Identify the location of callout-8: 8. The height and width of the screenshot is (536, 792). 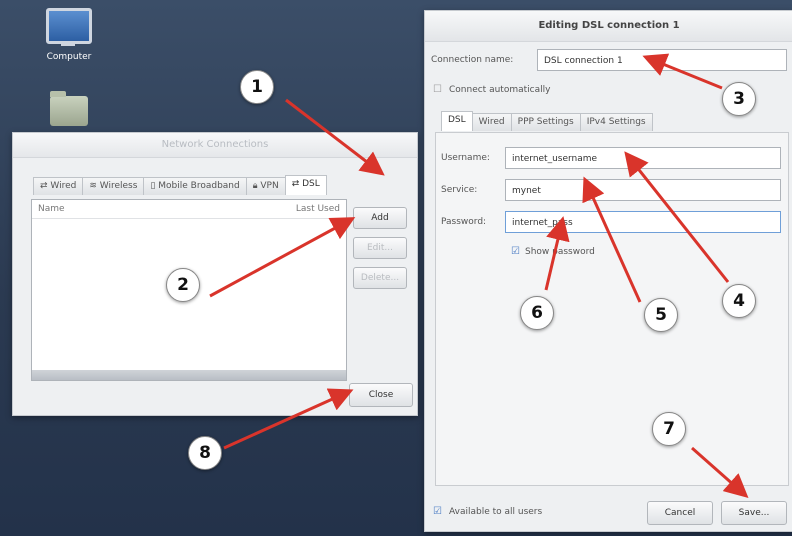
(205, 453).